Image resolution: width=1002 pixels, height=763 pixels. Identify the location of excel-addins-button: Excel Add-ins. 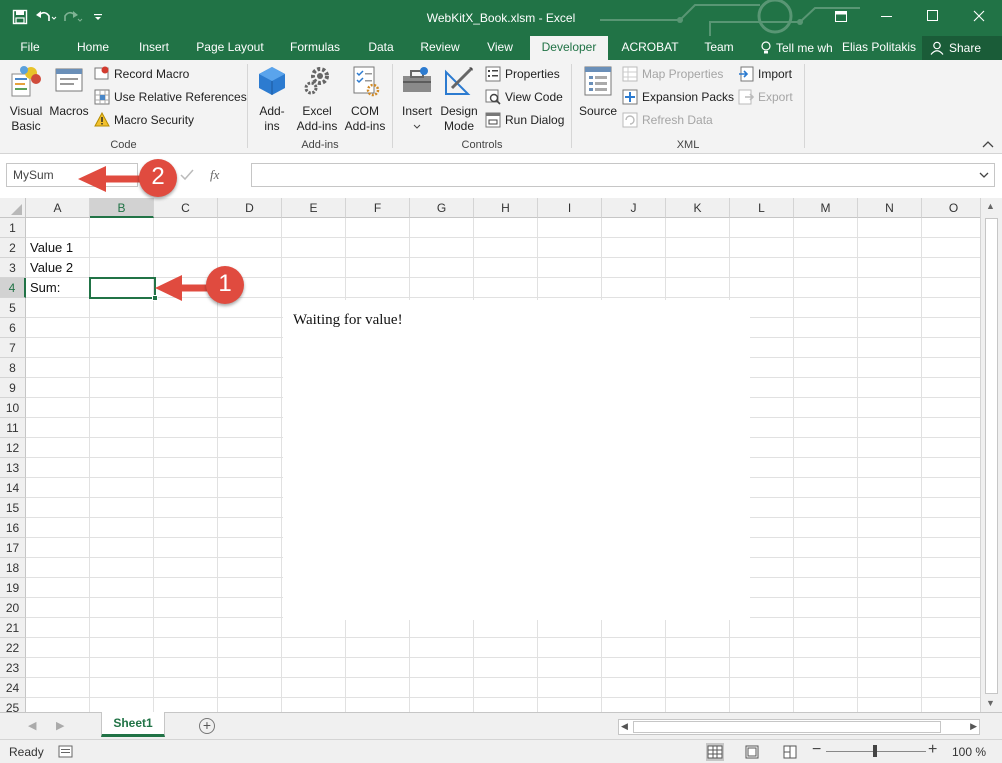
(317, 99).